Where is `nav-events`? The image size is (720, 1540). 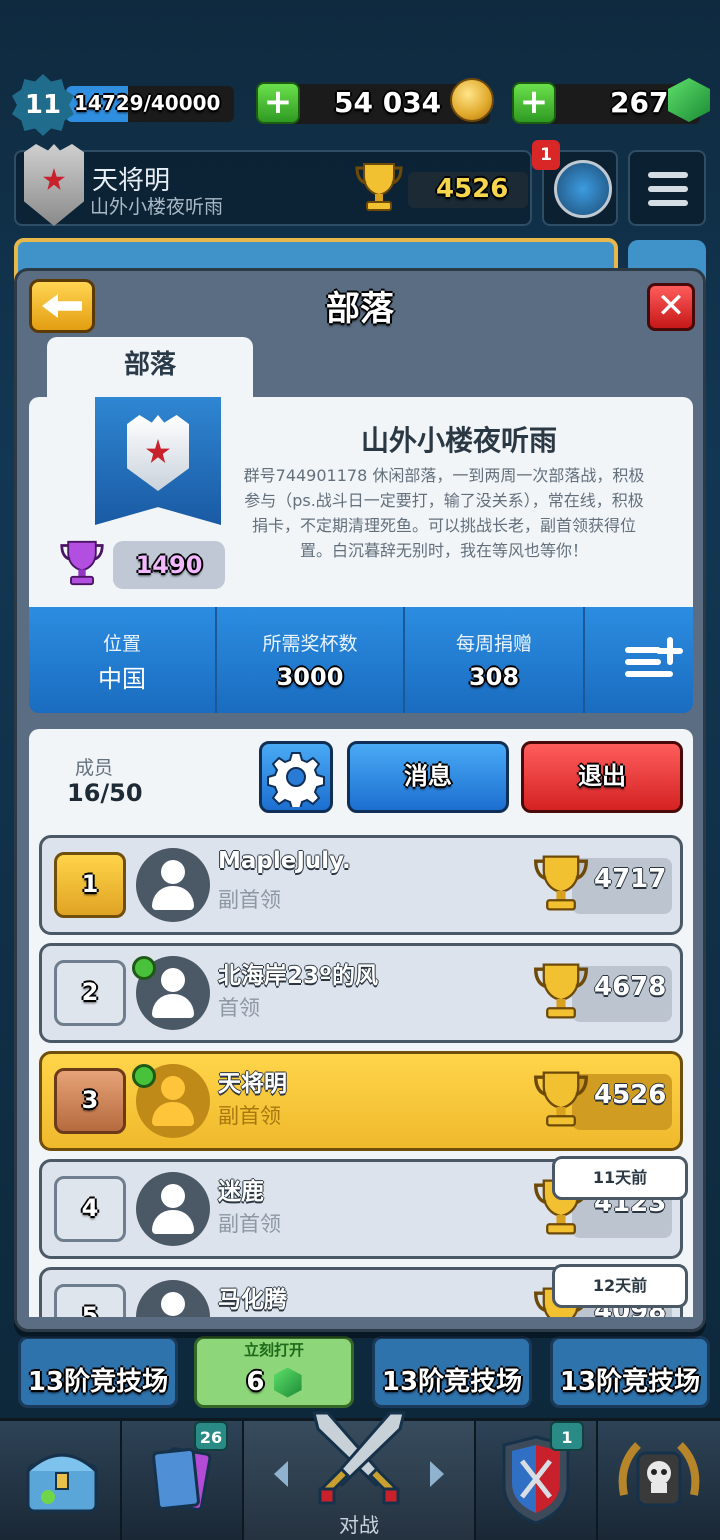 nav-events is located at coordinates (659, 1480).